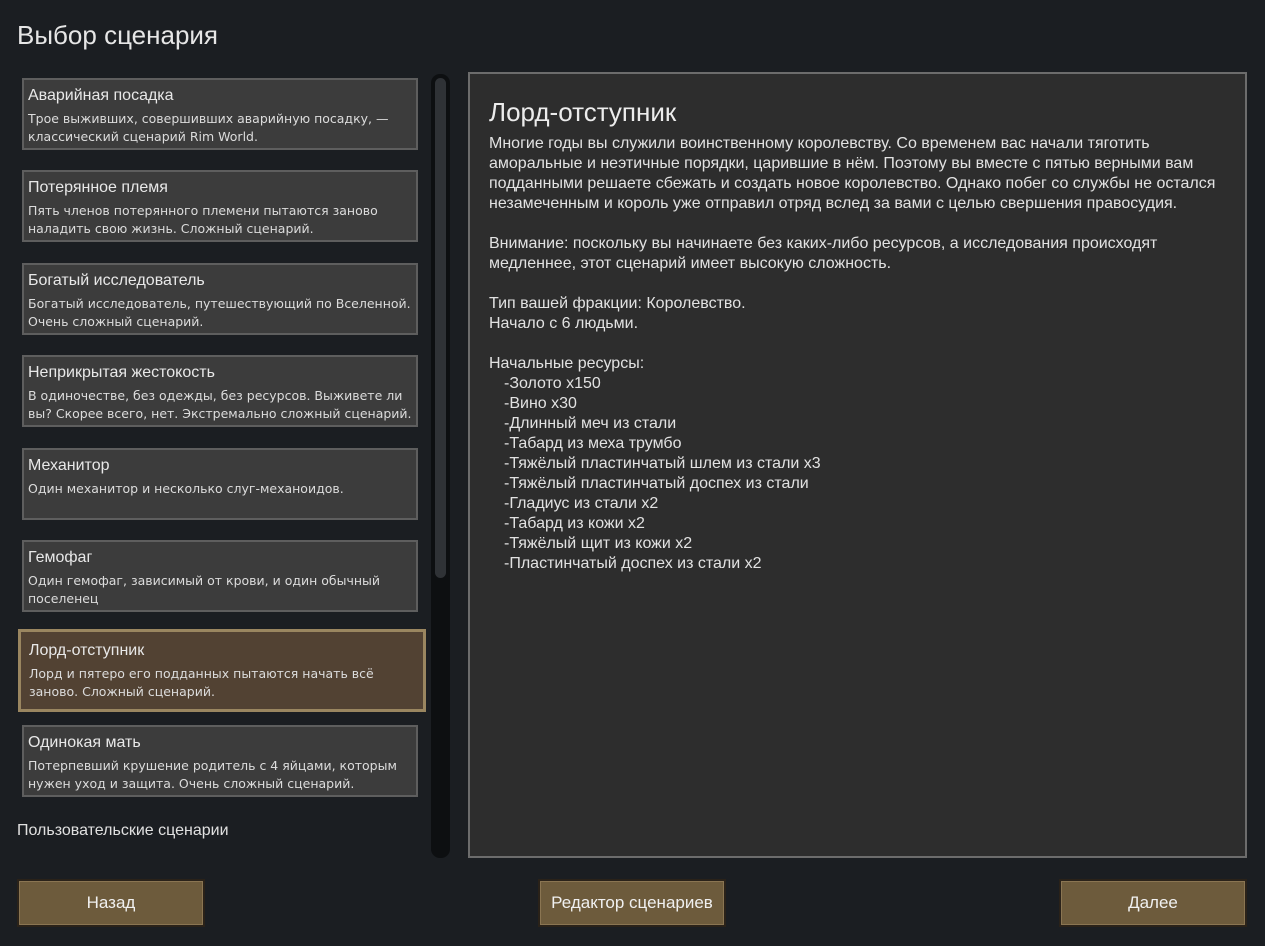 The height and width of the screenshot is (946, 1265). What do you see at coordinates (28, 856) in the screenshot?
I see `custom-scenarios-cut-text: · · ·` at bounding box center [28, 856].